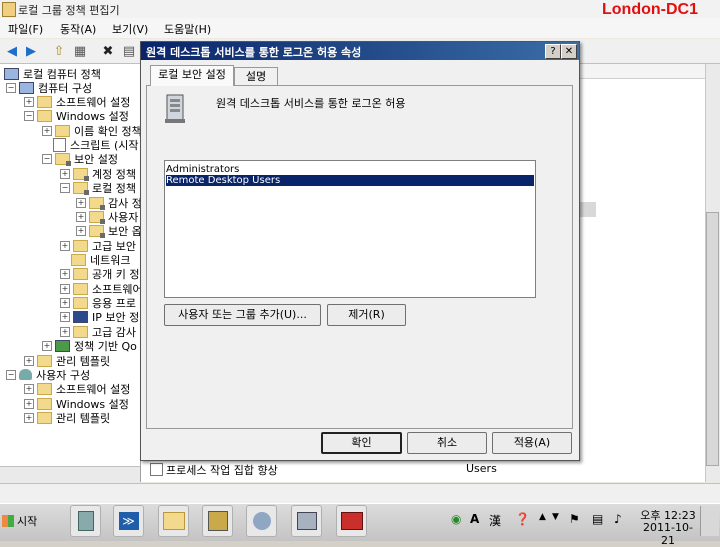 This screenshot has height=547, width=720. What do you see at coordinates (361, 443) in the screenshot?
I see `ok-button: 확인` at bounding box center [361, 443].